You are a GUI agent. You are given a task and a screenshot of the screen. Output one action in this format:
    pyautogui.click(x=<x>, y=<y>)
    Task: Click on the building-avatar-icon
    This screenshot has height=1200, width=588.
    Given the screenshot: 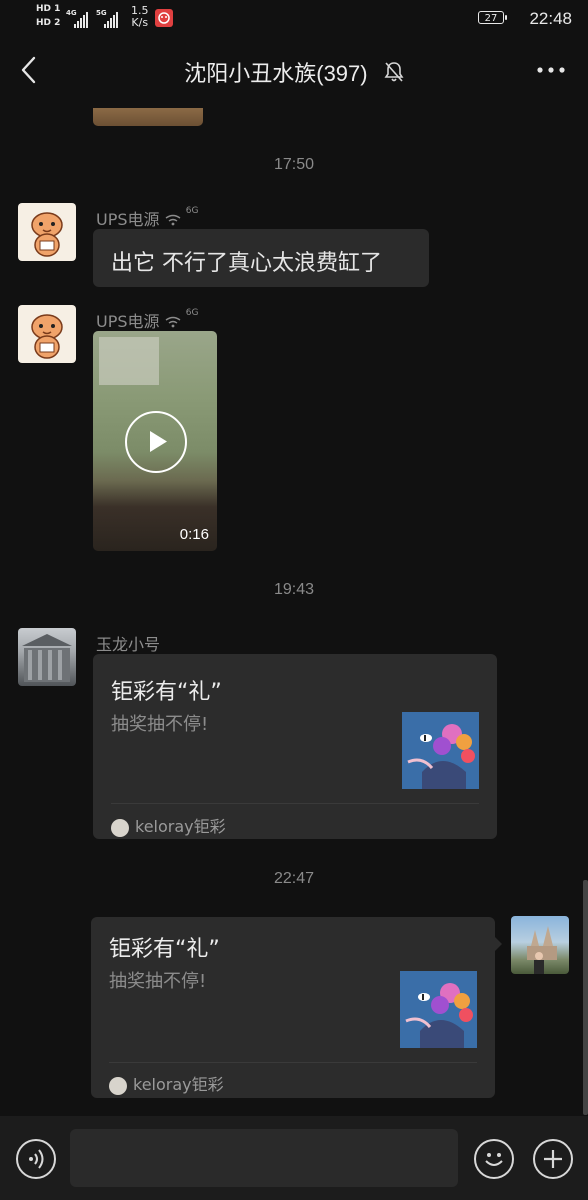 What is the action you would take?
    pyautogui.click(x=47, y=658)
    